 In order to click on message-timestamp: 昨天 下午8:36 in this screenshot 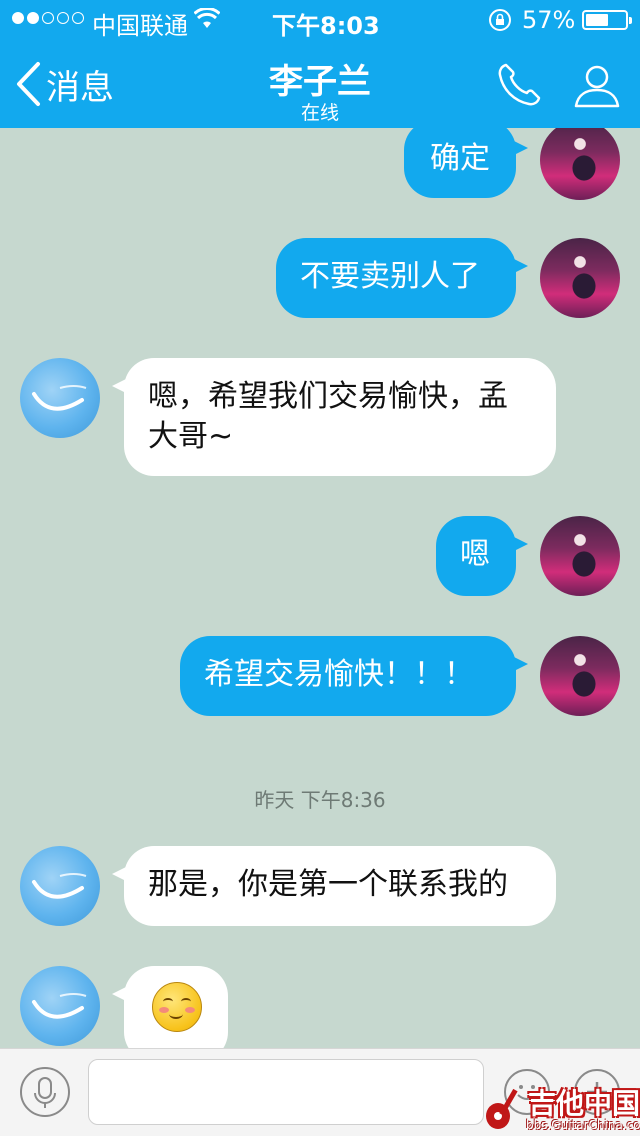, I will do `click(320, 800)`.